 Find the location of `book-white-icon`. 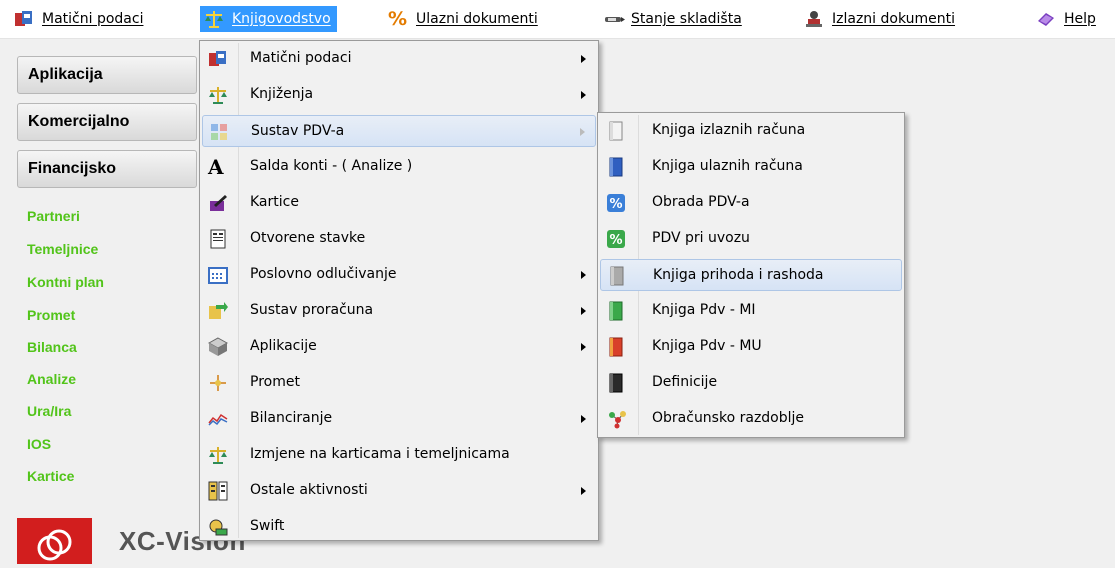

book-white-icon is located at coordinates (616, 131).